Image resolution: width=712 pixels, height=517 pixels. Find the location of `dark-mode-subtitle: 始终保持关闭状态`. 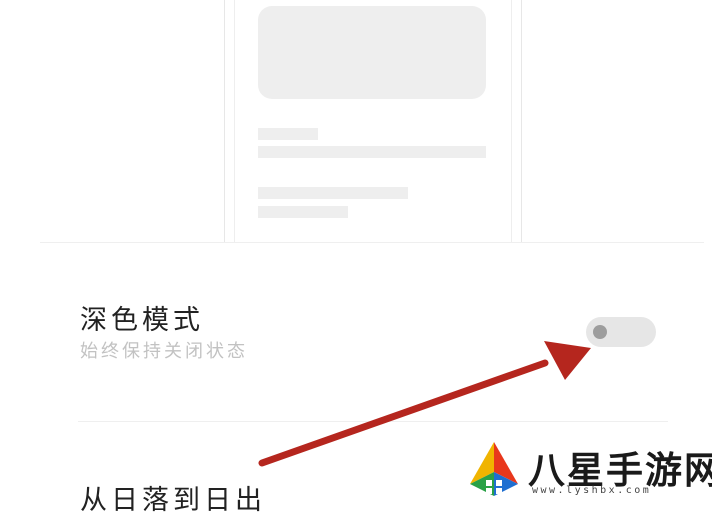

dark-mode-subtitle: 始终保持关闭状态 is located at coordinates (164, 351).